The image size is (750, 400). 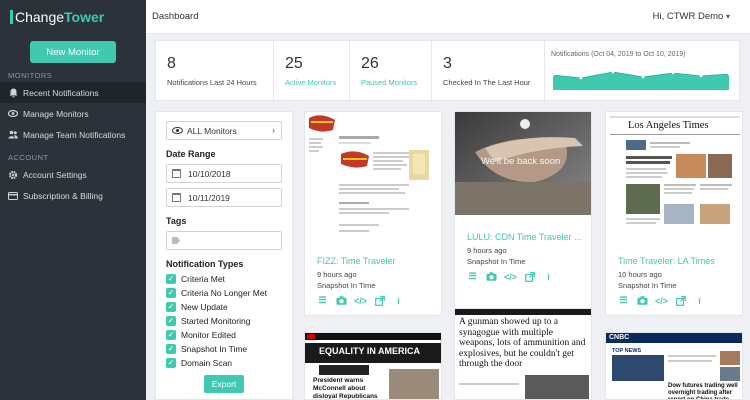 What do you see at coordinates (224, 384) in the screenshot?
I see `export-button: Export` at bounding box center [224, 384].